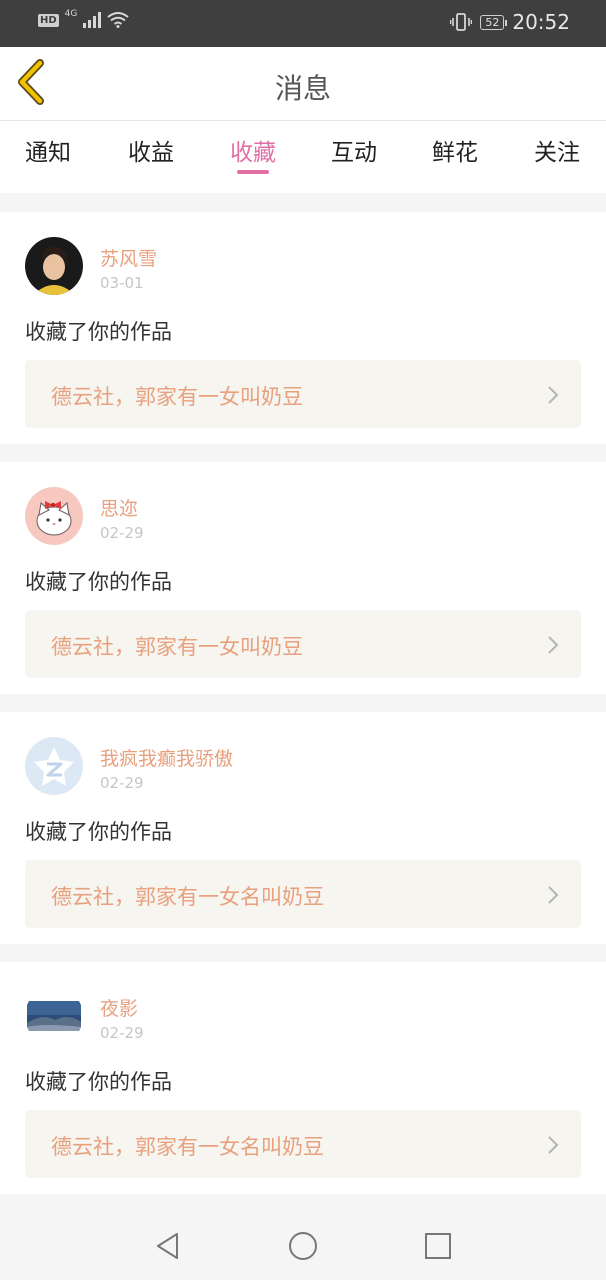  Describe the element at coordinates (119, 1007) in the screenshot. I see `user-name: 夜影` at that location.